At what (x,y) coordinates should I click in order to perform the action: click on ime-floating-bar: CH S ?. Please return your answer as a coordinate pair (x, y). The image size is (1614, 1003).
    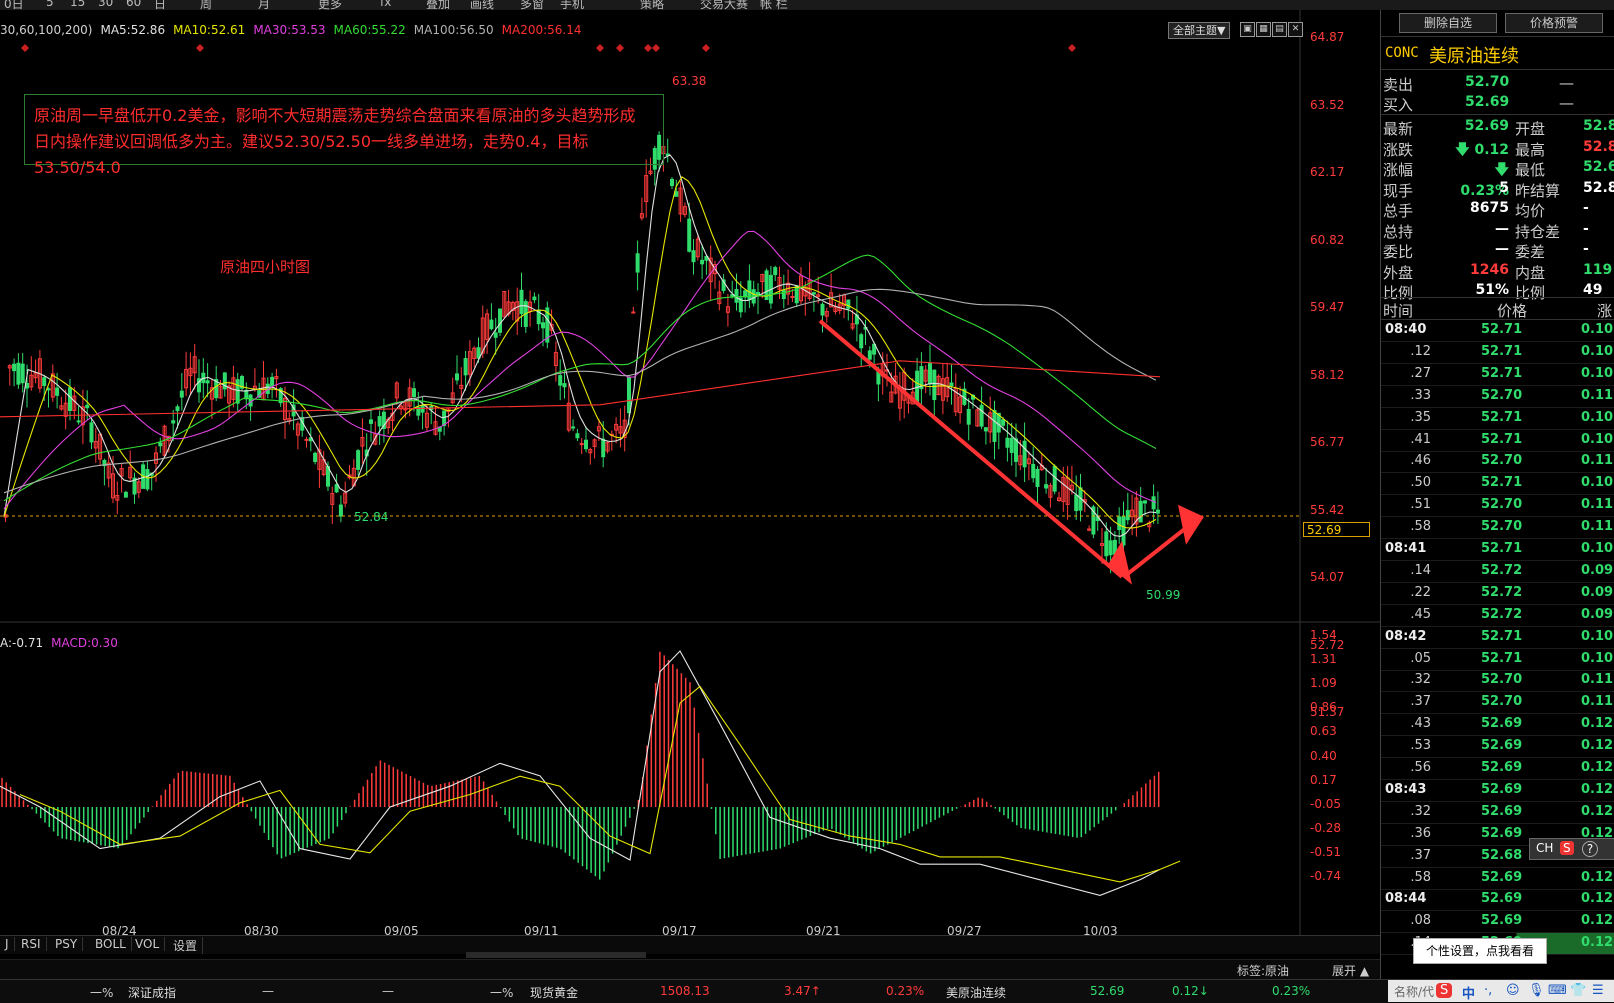
    Looking at the image, I should click on (1571, 849).